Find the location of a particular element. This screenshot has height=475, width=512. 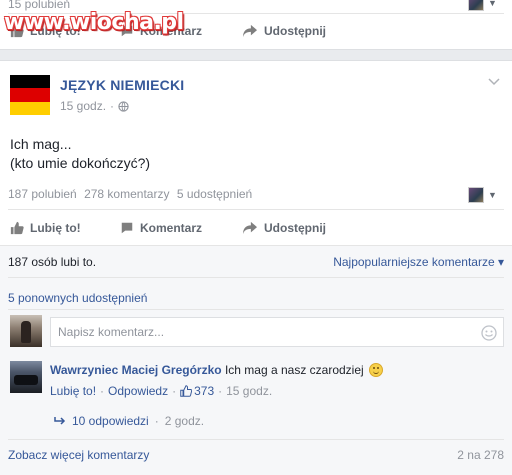

globe-icon is located at coordinates (123, 106).